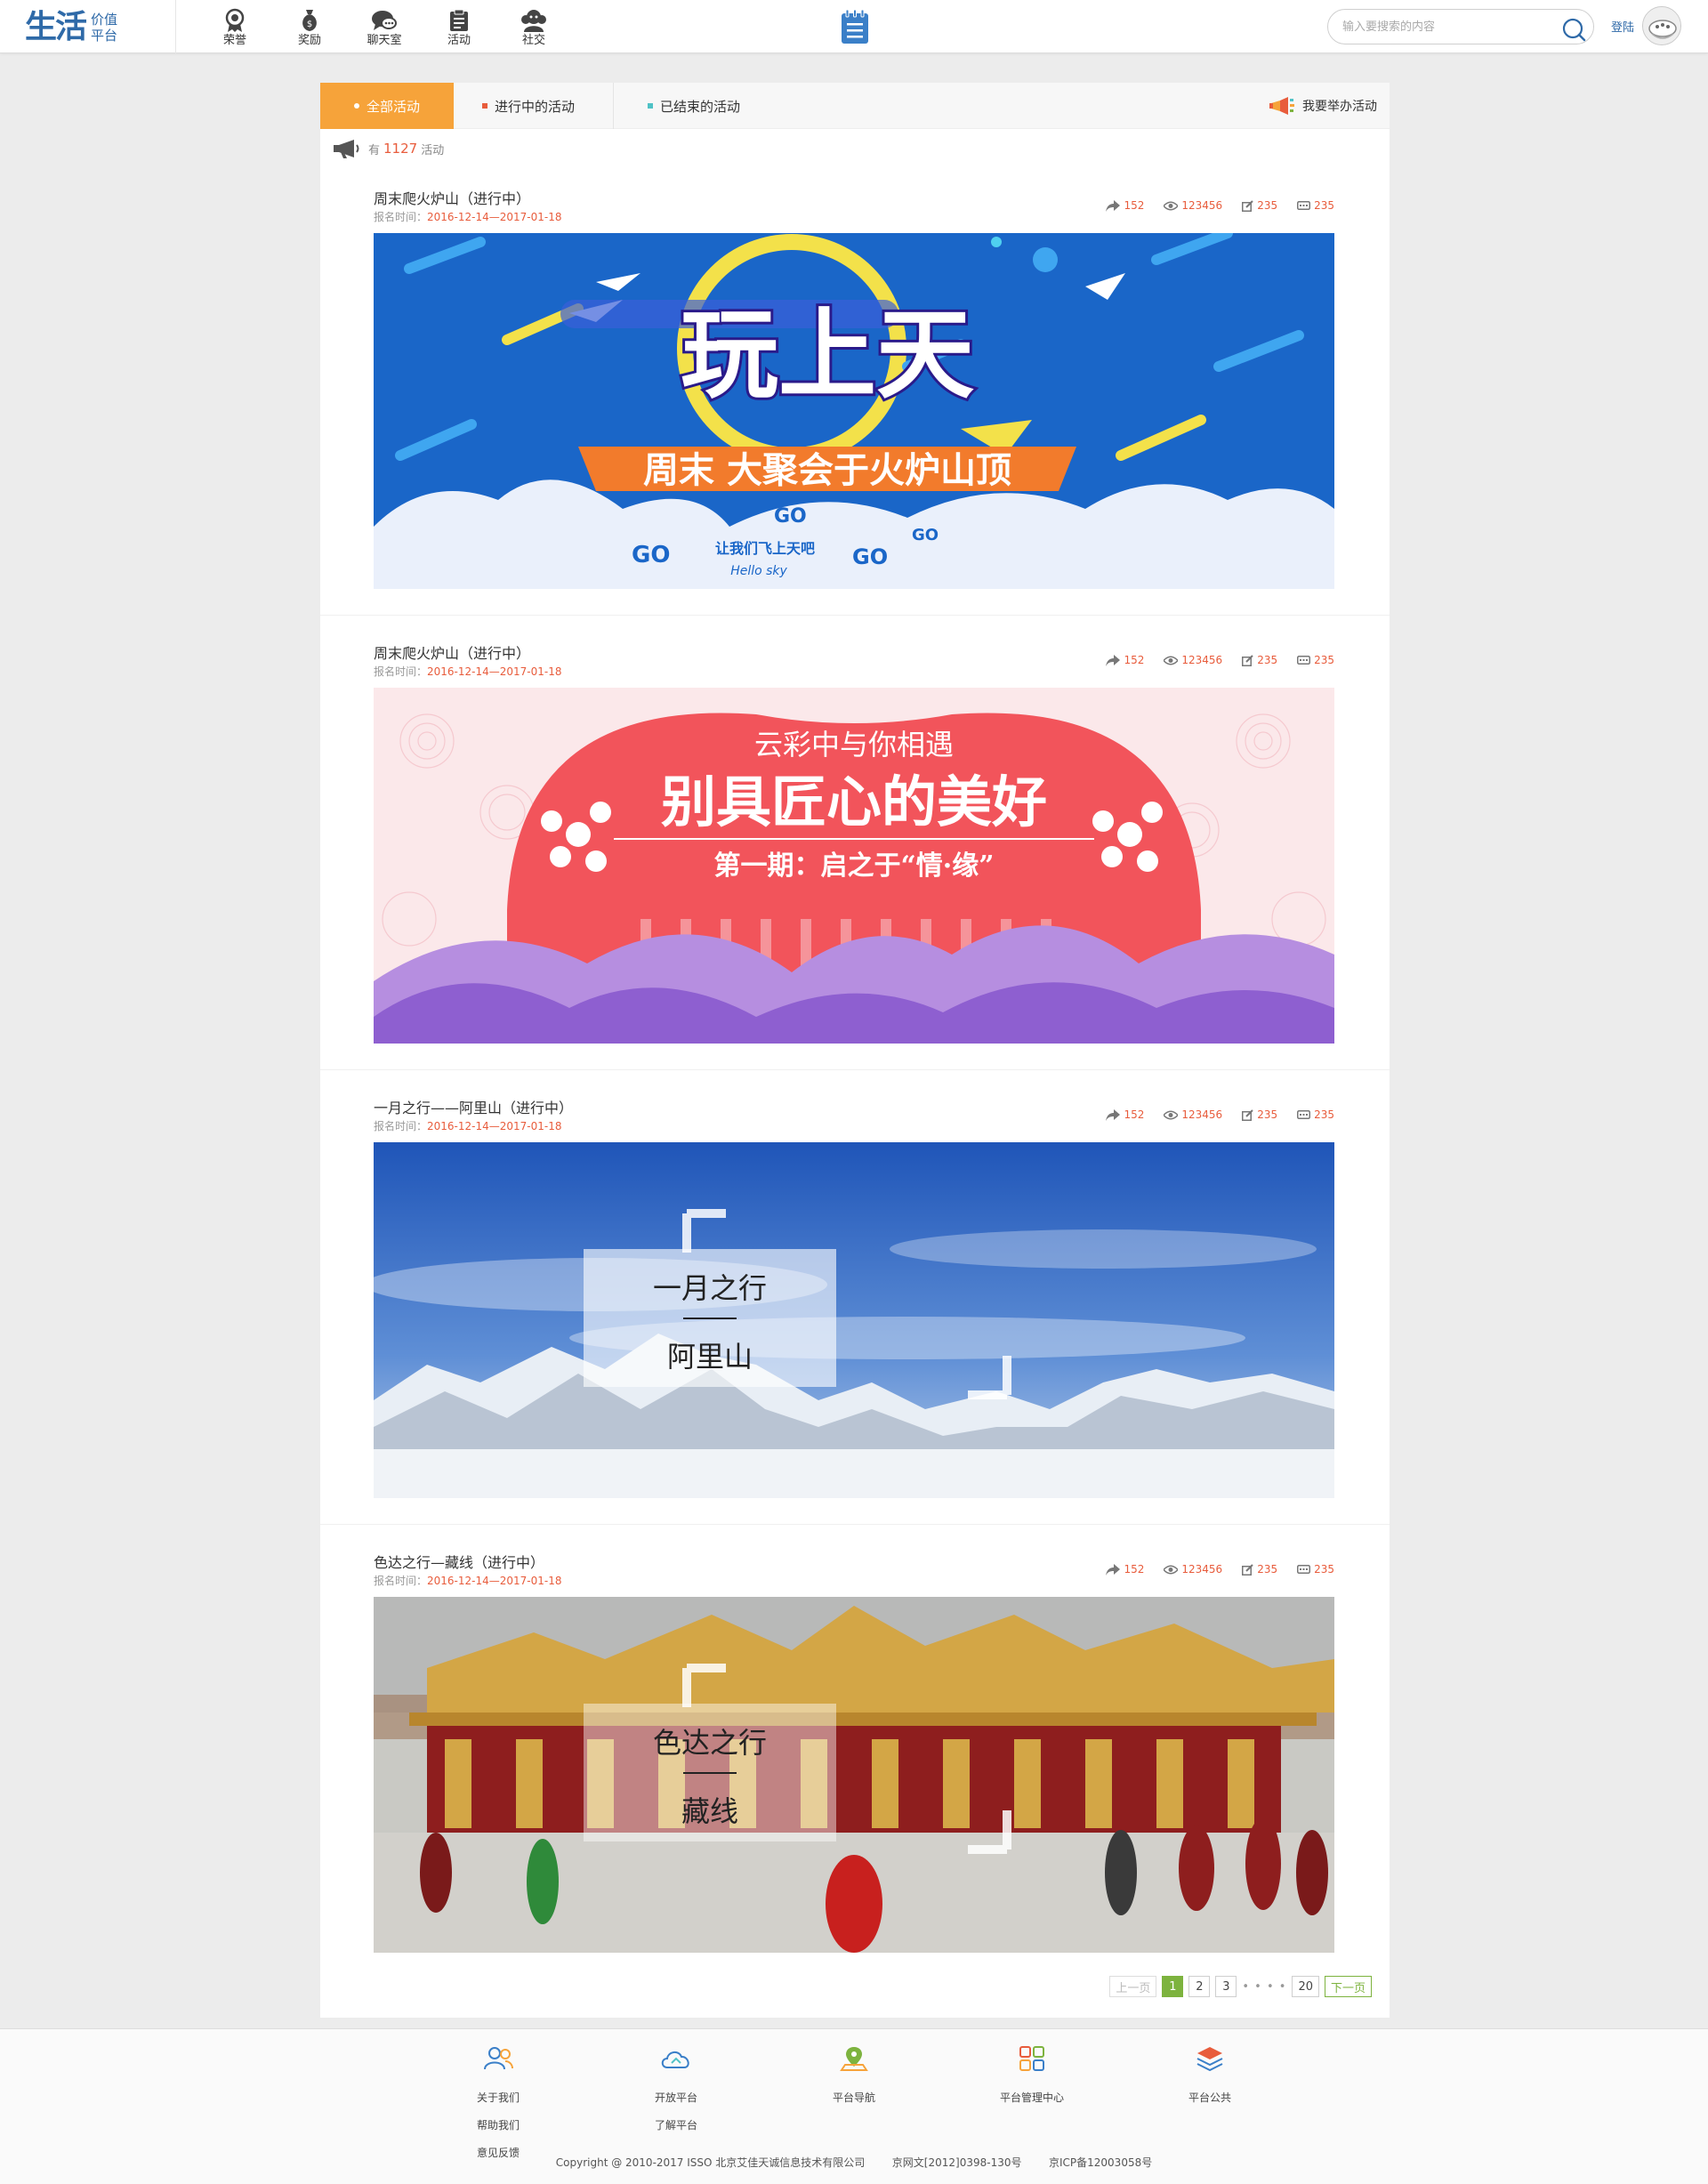 This screenshot has width=1708, height=2184. I want to click on nav-item-reward: $ 奖励, so click(309, 27).